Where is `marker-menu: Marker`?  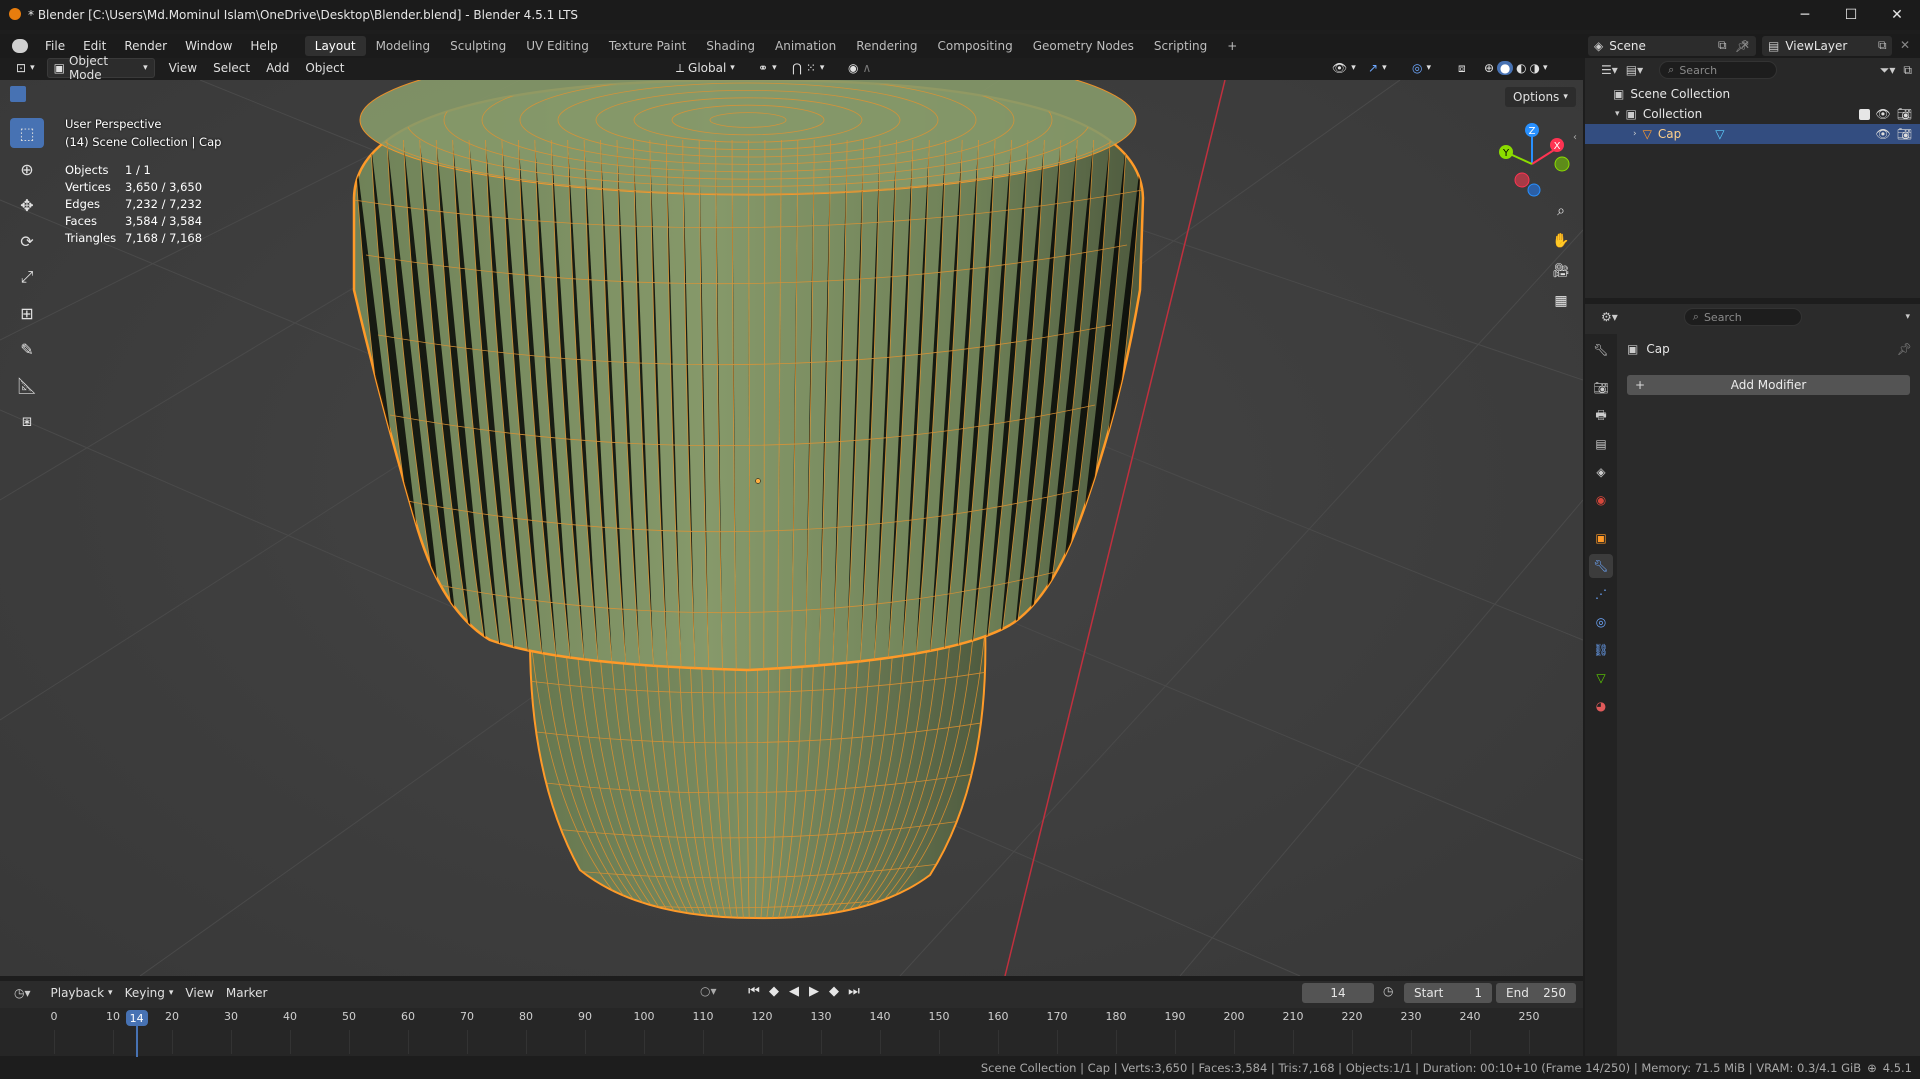 marker-menu: Marker is located at coordinates (246, 993).